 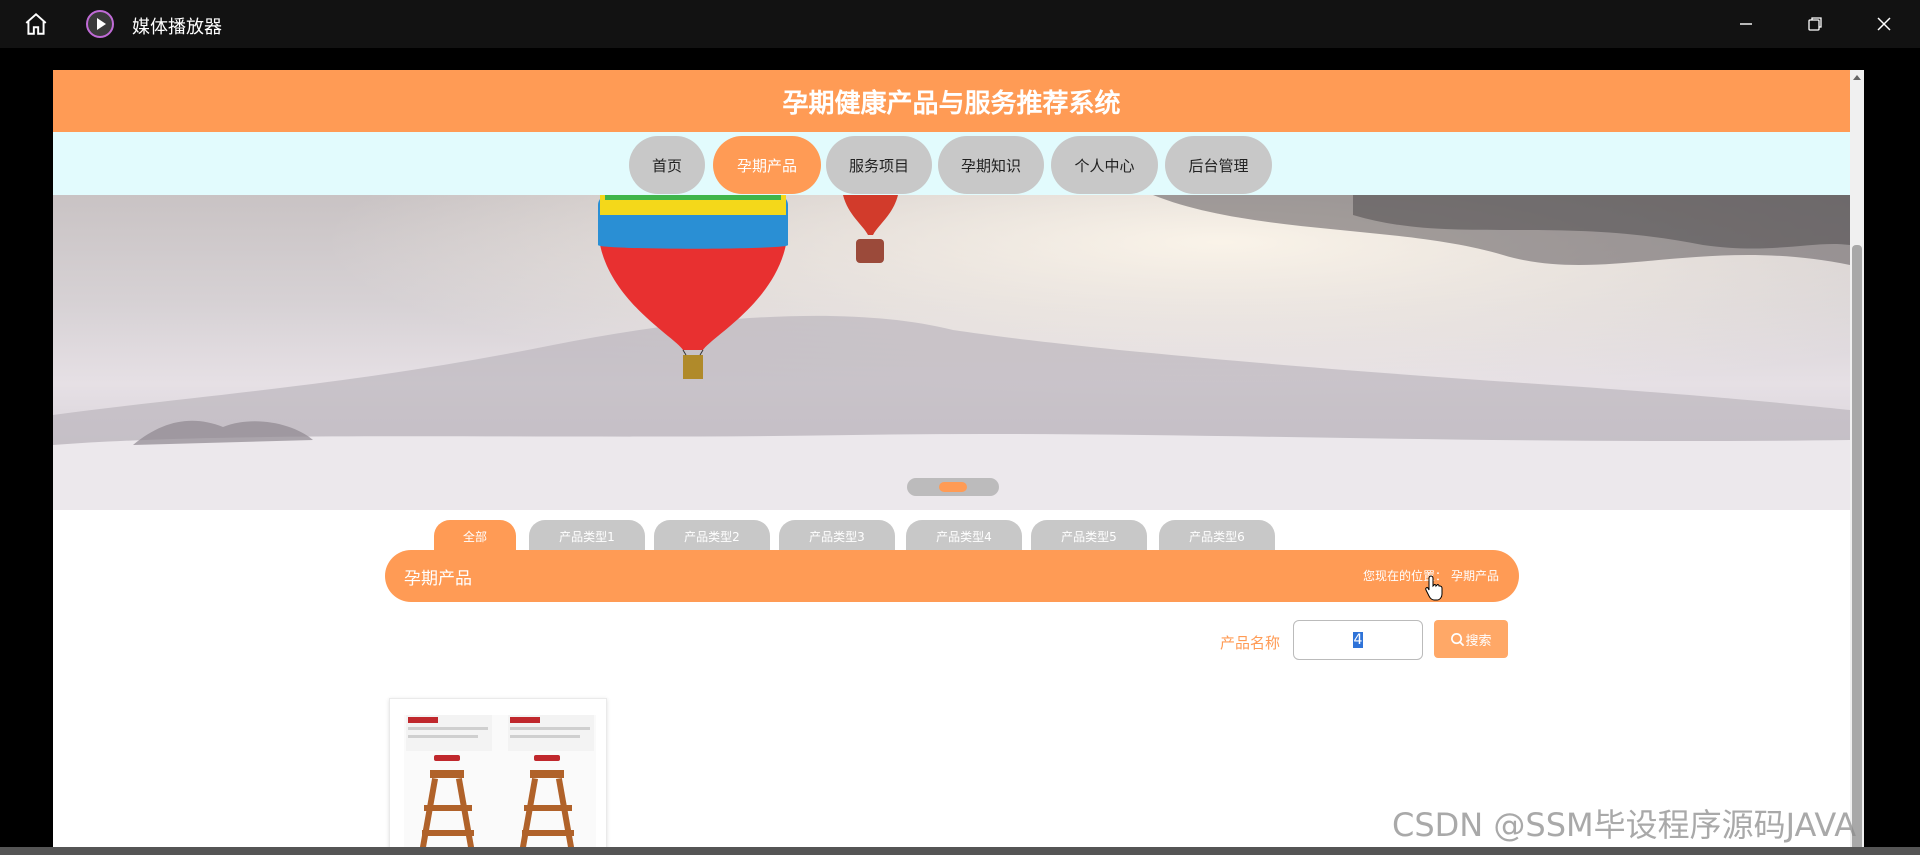 What do you see at coordinates (1217, 536) in the screenshot?
I see `category-tab-type6: 产品类型6` at bounding box center [1217, 536].